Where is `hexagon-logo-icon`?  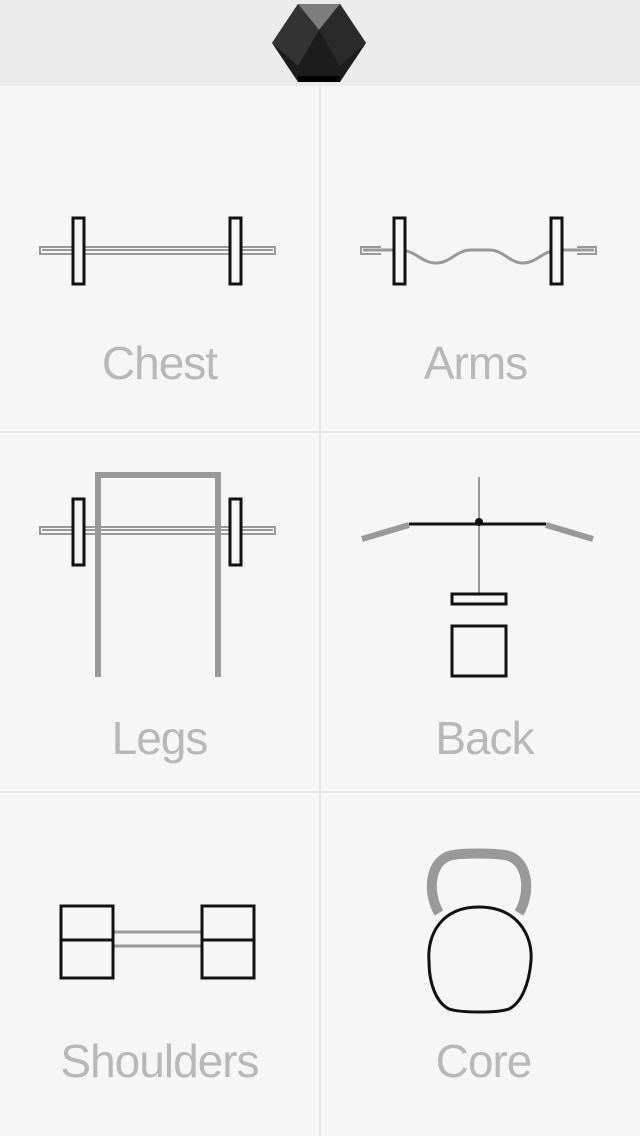
hexagon-logo-icon is located at coordinates (319, 43).